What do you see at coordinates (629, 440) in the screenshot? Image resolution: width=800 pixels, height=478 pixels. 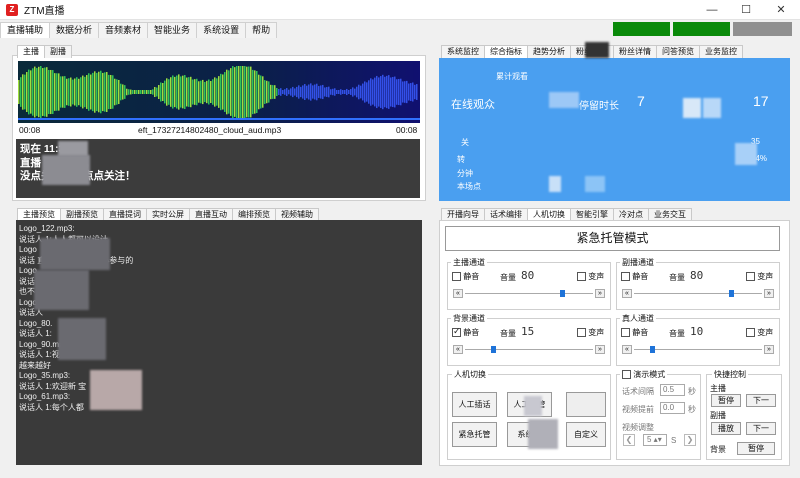 I see `video-adjust-decrease: ❮` at bounding box center [629, 440].